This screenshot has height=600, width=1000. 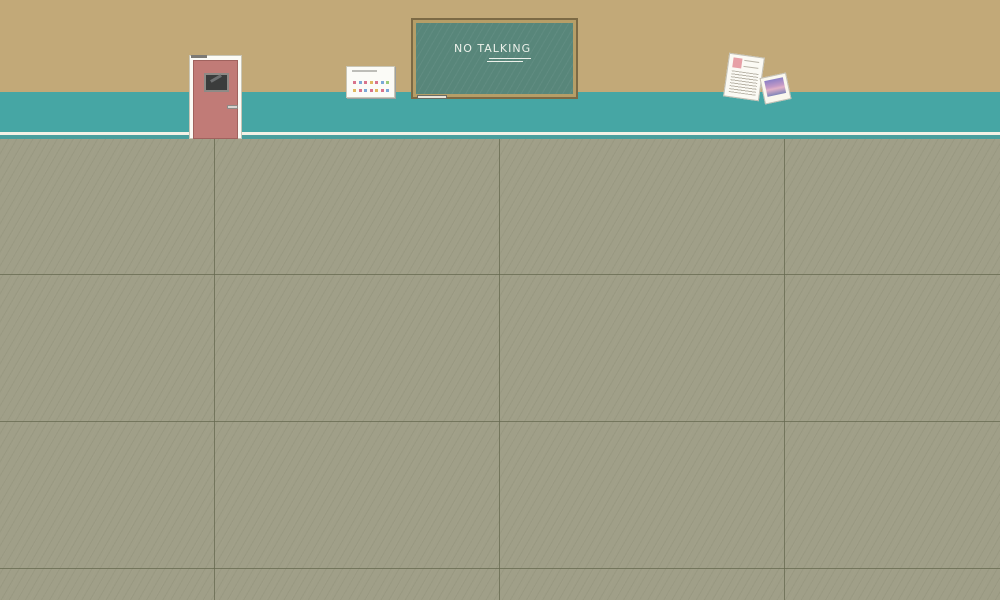 I want to click on calendar-header, so click(x=364, y=71).